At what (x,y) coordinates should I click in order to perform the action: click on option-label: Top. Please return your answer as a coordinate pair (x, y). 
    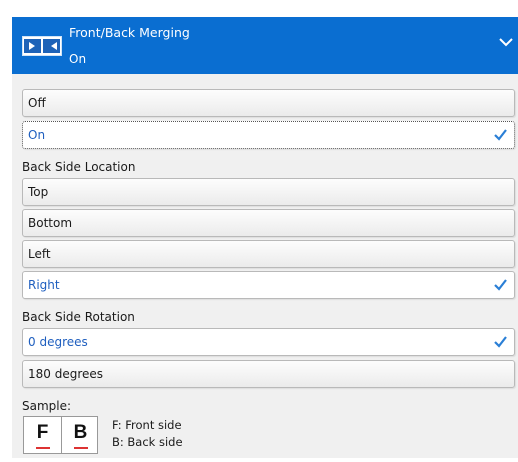
    Looking at the image, I should click on (38, 192).